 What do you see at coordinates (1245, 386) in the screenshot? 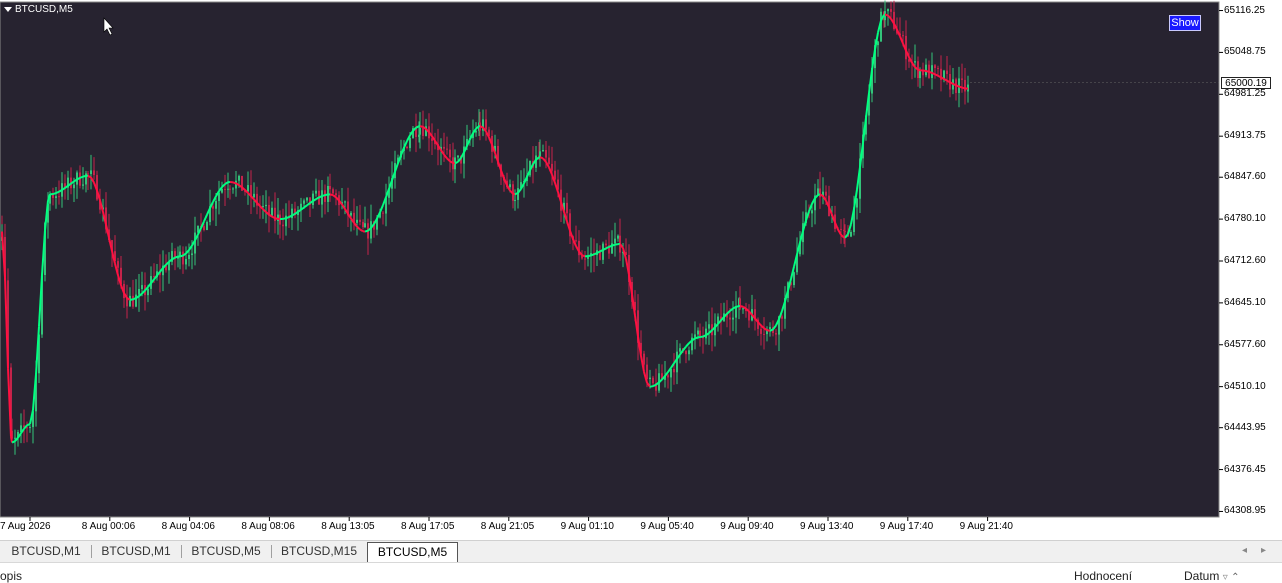
I see `y-tick-label: 64510.10` at bounding box center [1245, 386].